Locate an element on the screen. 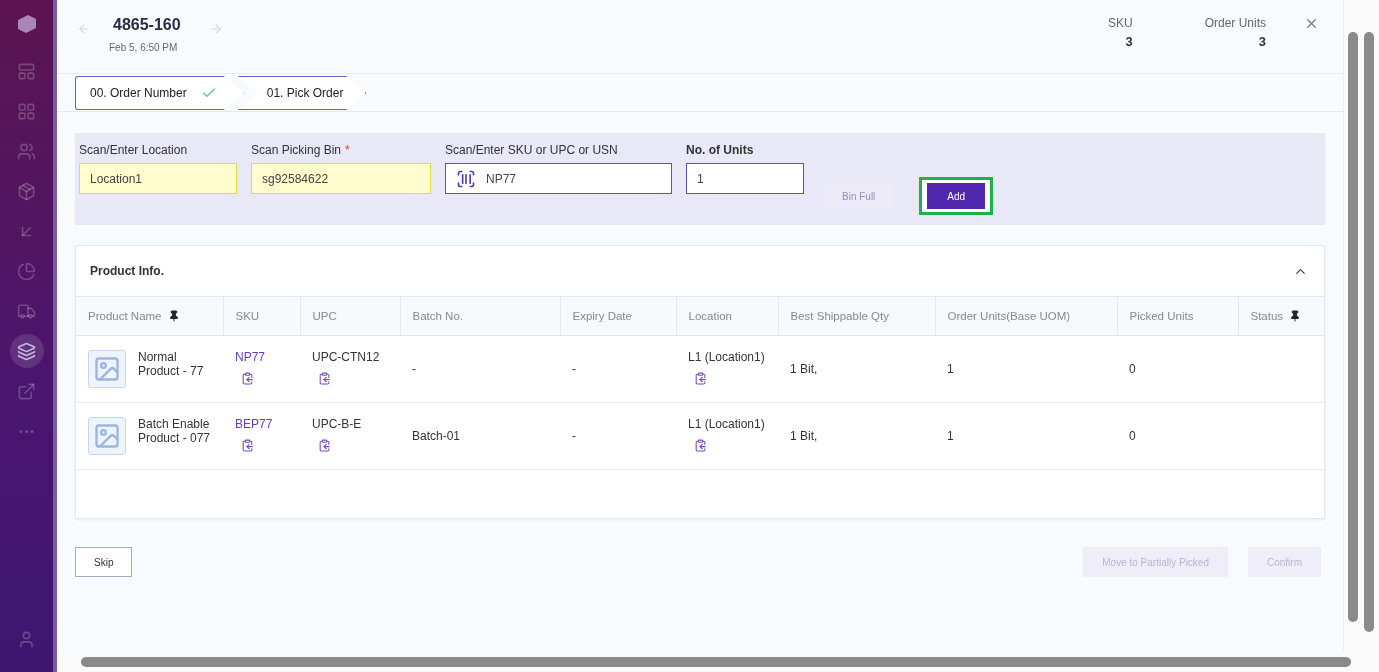 The height and width of the screenshot is (672, 1379). card-title: Product Info. is located at coordinates (127, 271).